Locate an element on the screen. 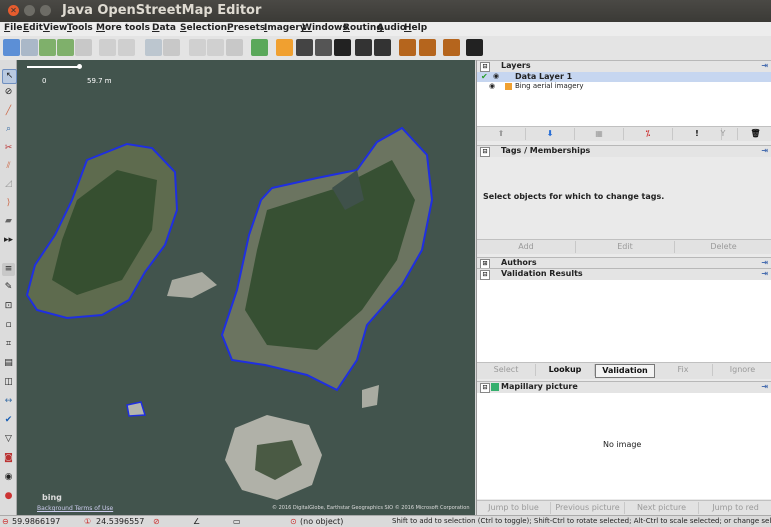  next-picture-button: Next picture is located at coordinates (662, 508).